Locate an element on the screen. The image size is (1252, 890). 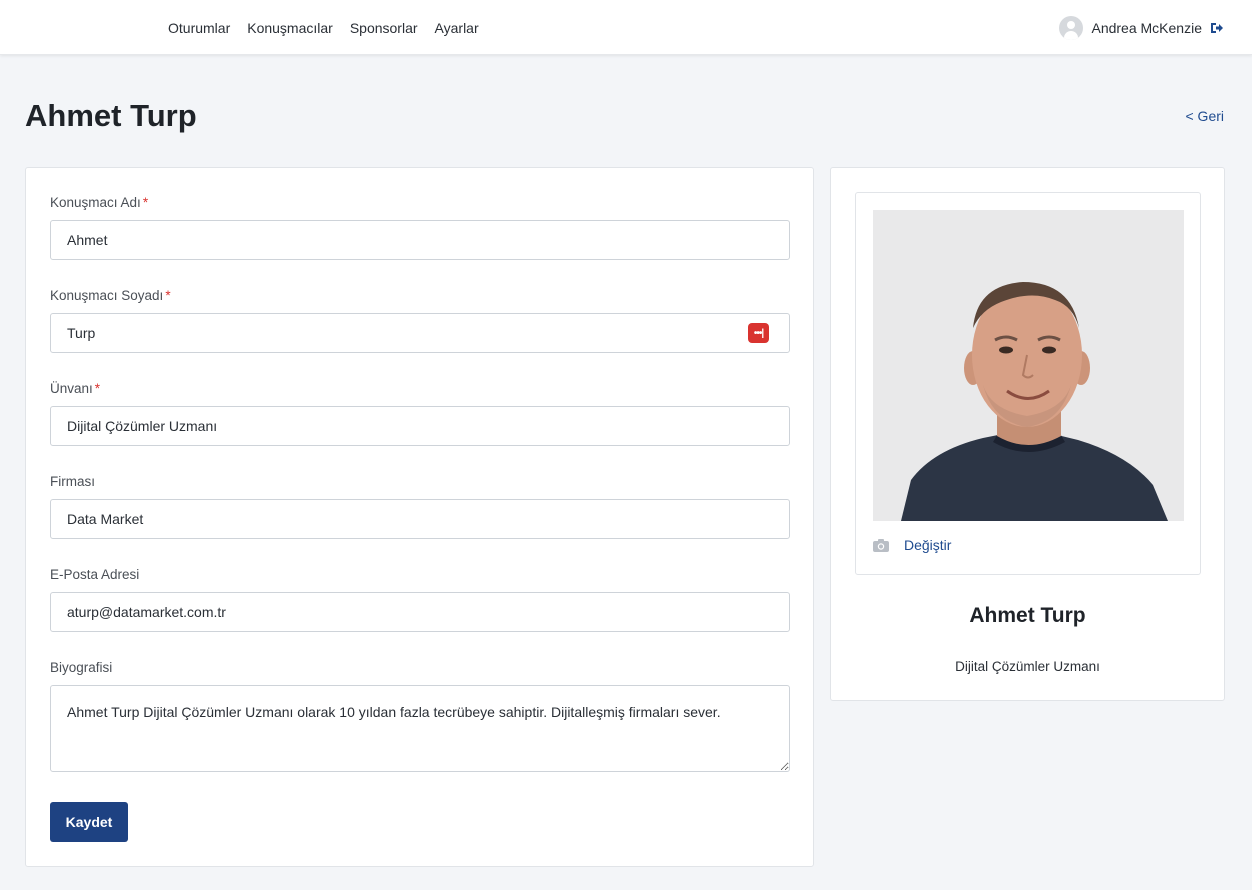
photo-box: Değiştir is located at coordinates (1028, 383).